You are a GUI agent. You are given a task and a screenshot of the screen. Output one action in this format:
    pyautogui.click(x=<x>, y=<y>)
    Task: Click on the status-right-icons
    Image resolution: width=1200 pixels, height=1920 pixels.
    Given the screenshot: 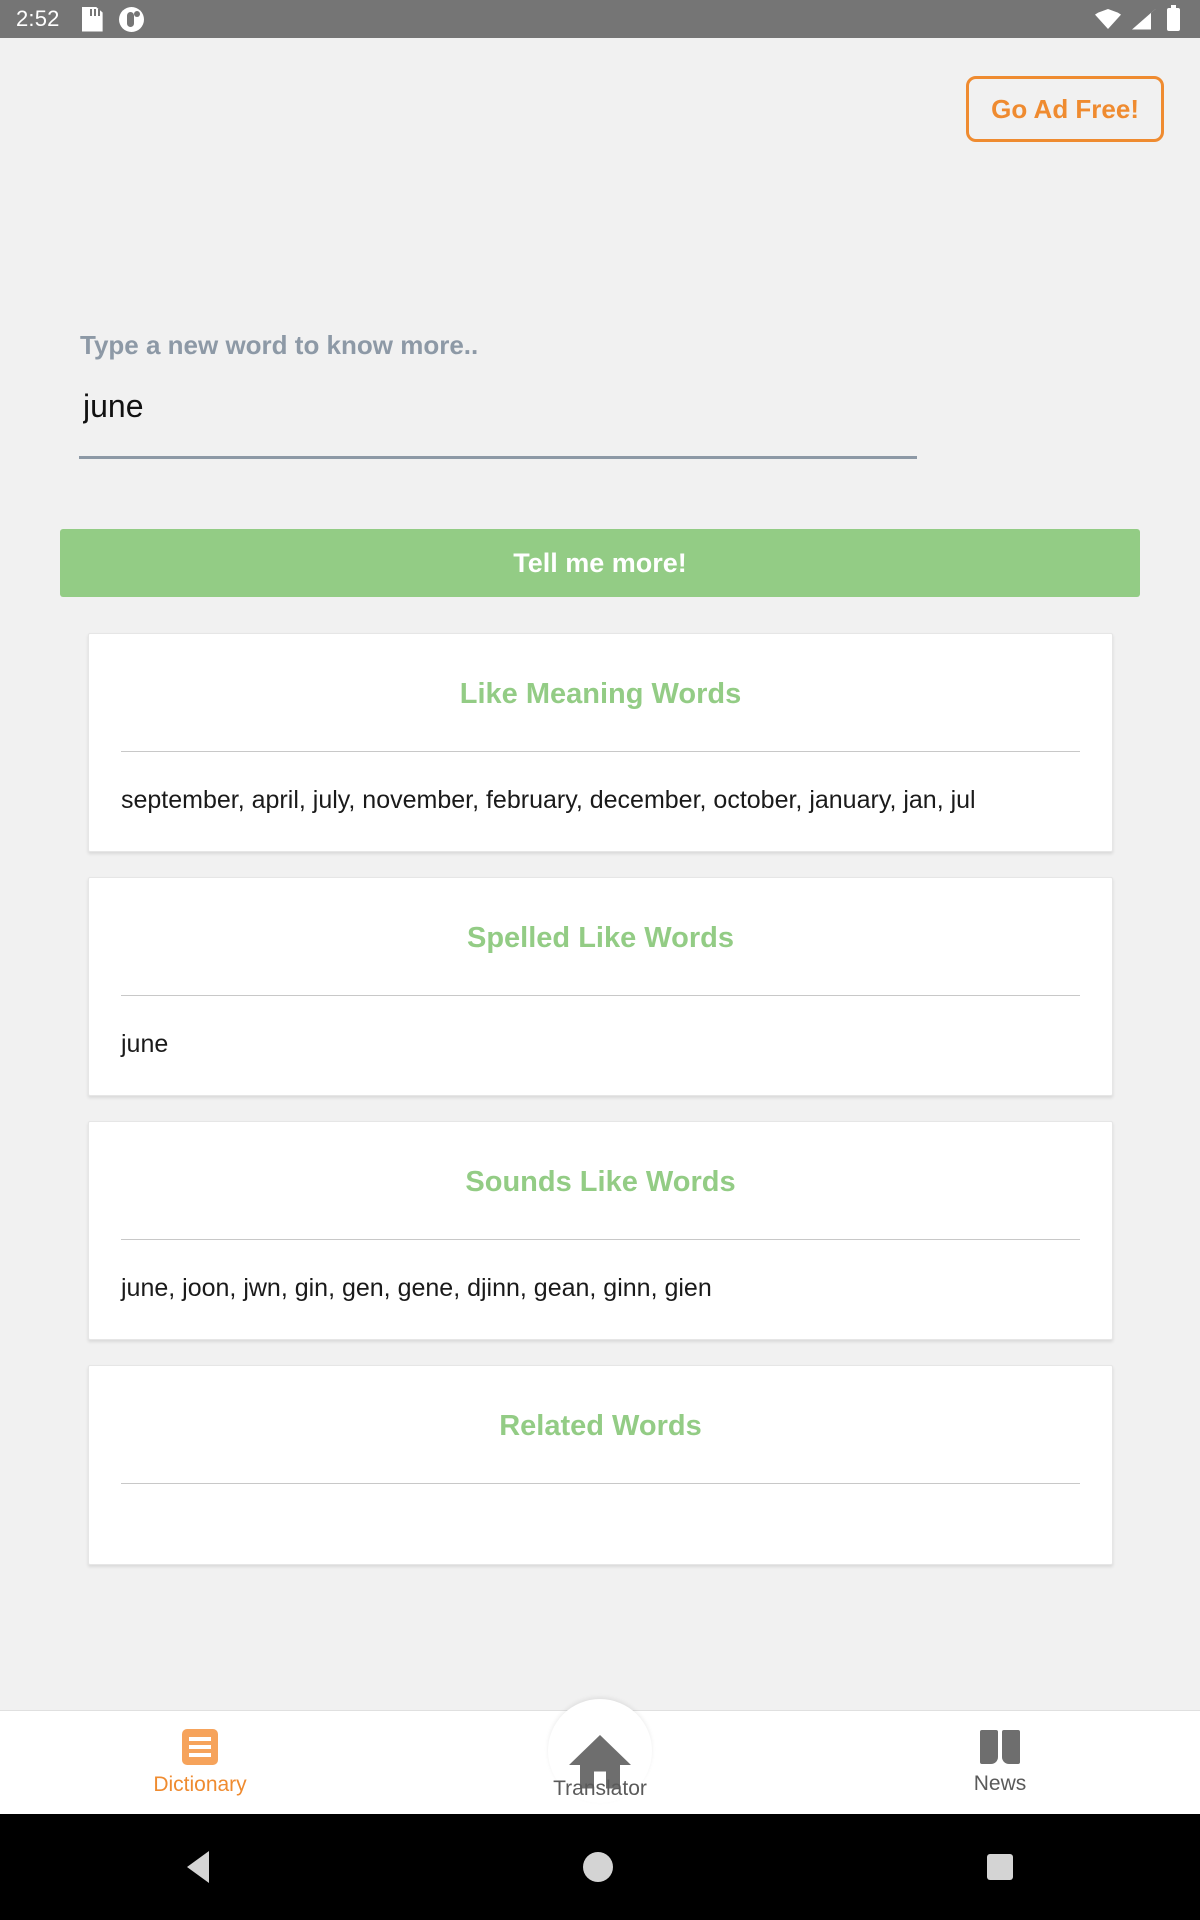 What is the action you would take?
    pyautogui.click(x=1139, y=17)
    